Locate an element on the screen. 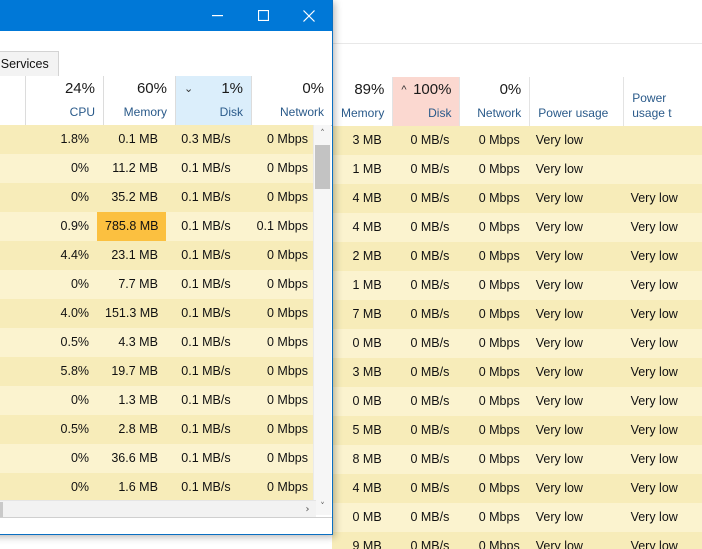 This screenshot has height=549, width=702. table-row: 0% 1.6 MB 0.1 MB/s 0 Mbps is located at coordinates (158, 487).